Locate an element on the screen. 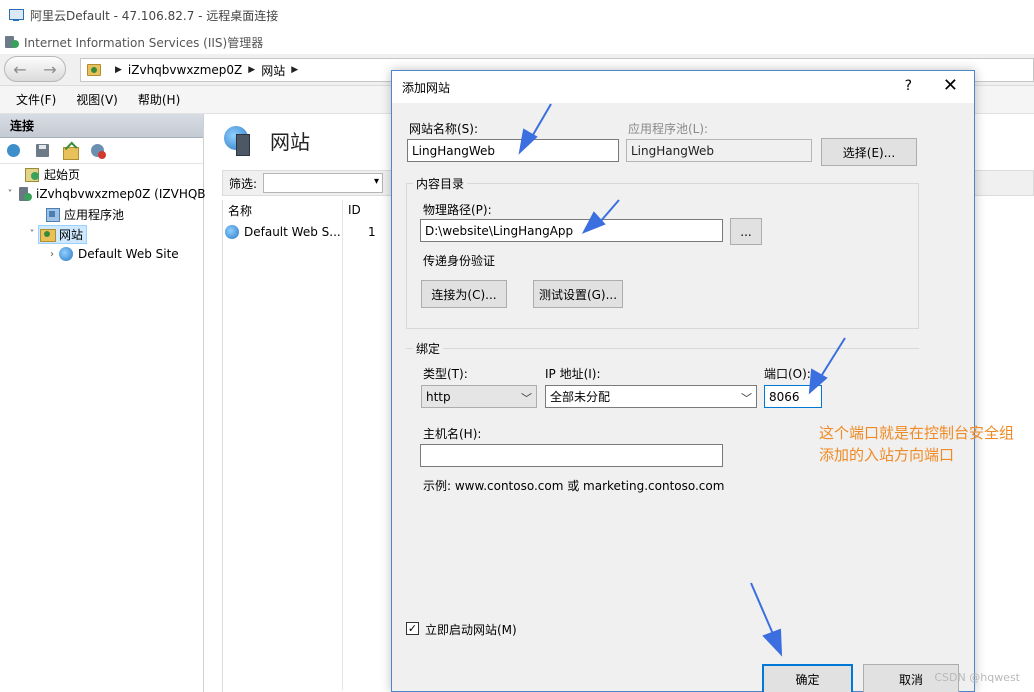  rdp-title: 阿里云Default - 47.106.82.7 - 远程桌面连接 is located at coordinates (154, 15).